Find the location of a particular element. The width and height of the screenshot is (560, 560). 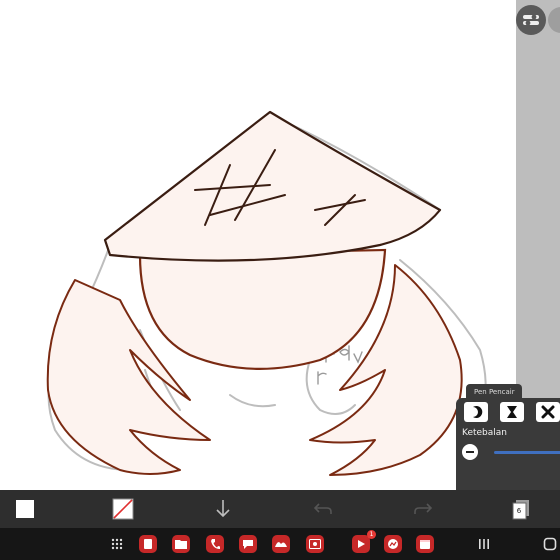

redo-button is located at coordinates (423, 509).